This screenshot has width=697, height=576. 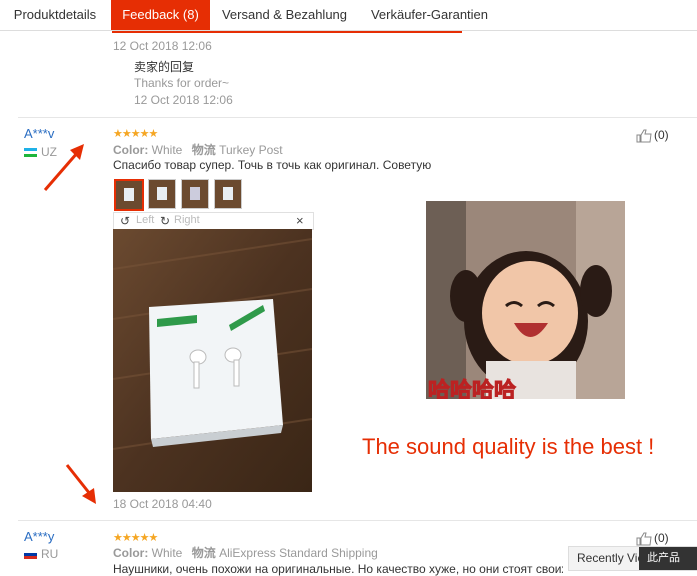 What do you see at coordinates (508, 446) in the screenshot?
I see `annotation-text: The sound quality is the best !` at bounding box center [508, 446].